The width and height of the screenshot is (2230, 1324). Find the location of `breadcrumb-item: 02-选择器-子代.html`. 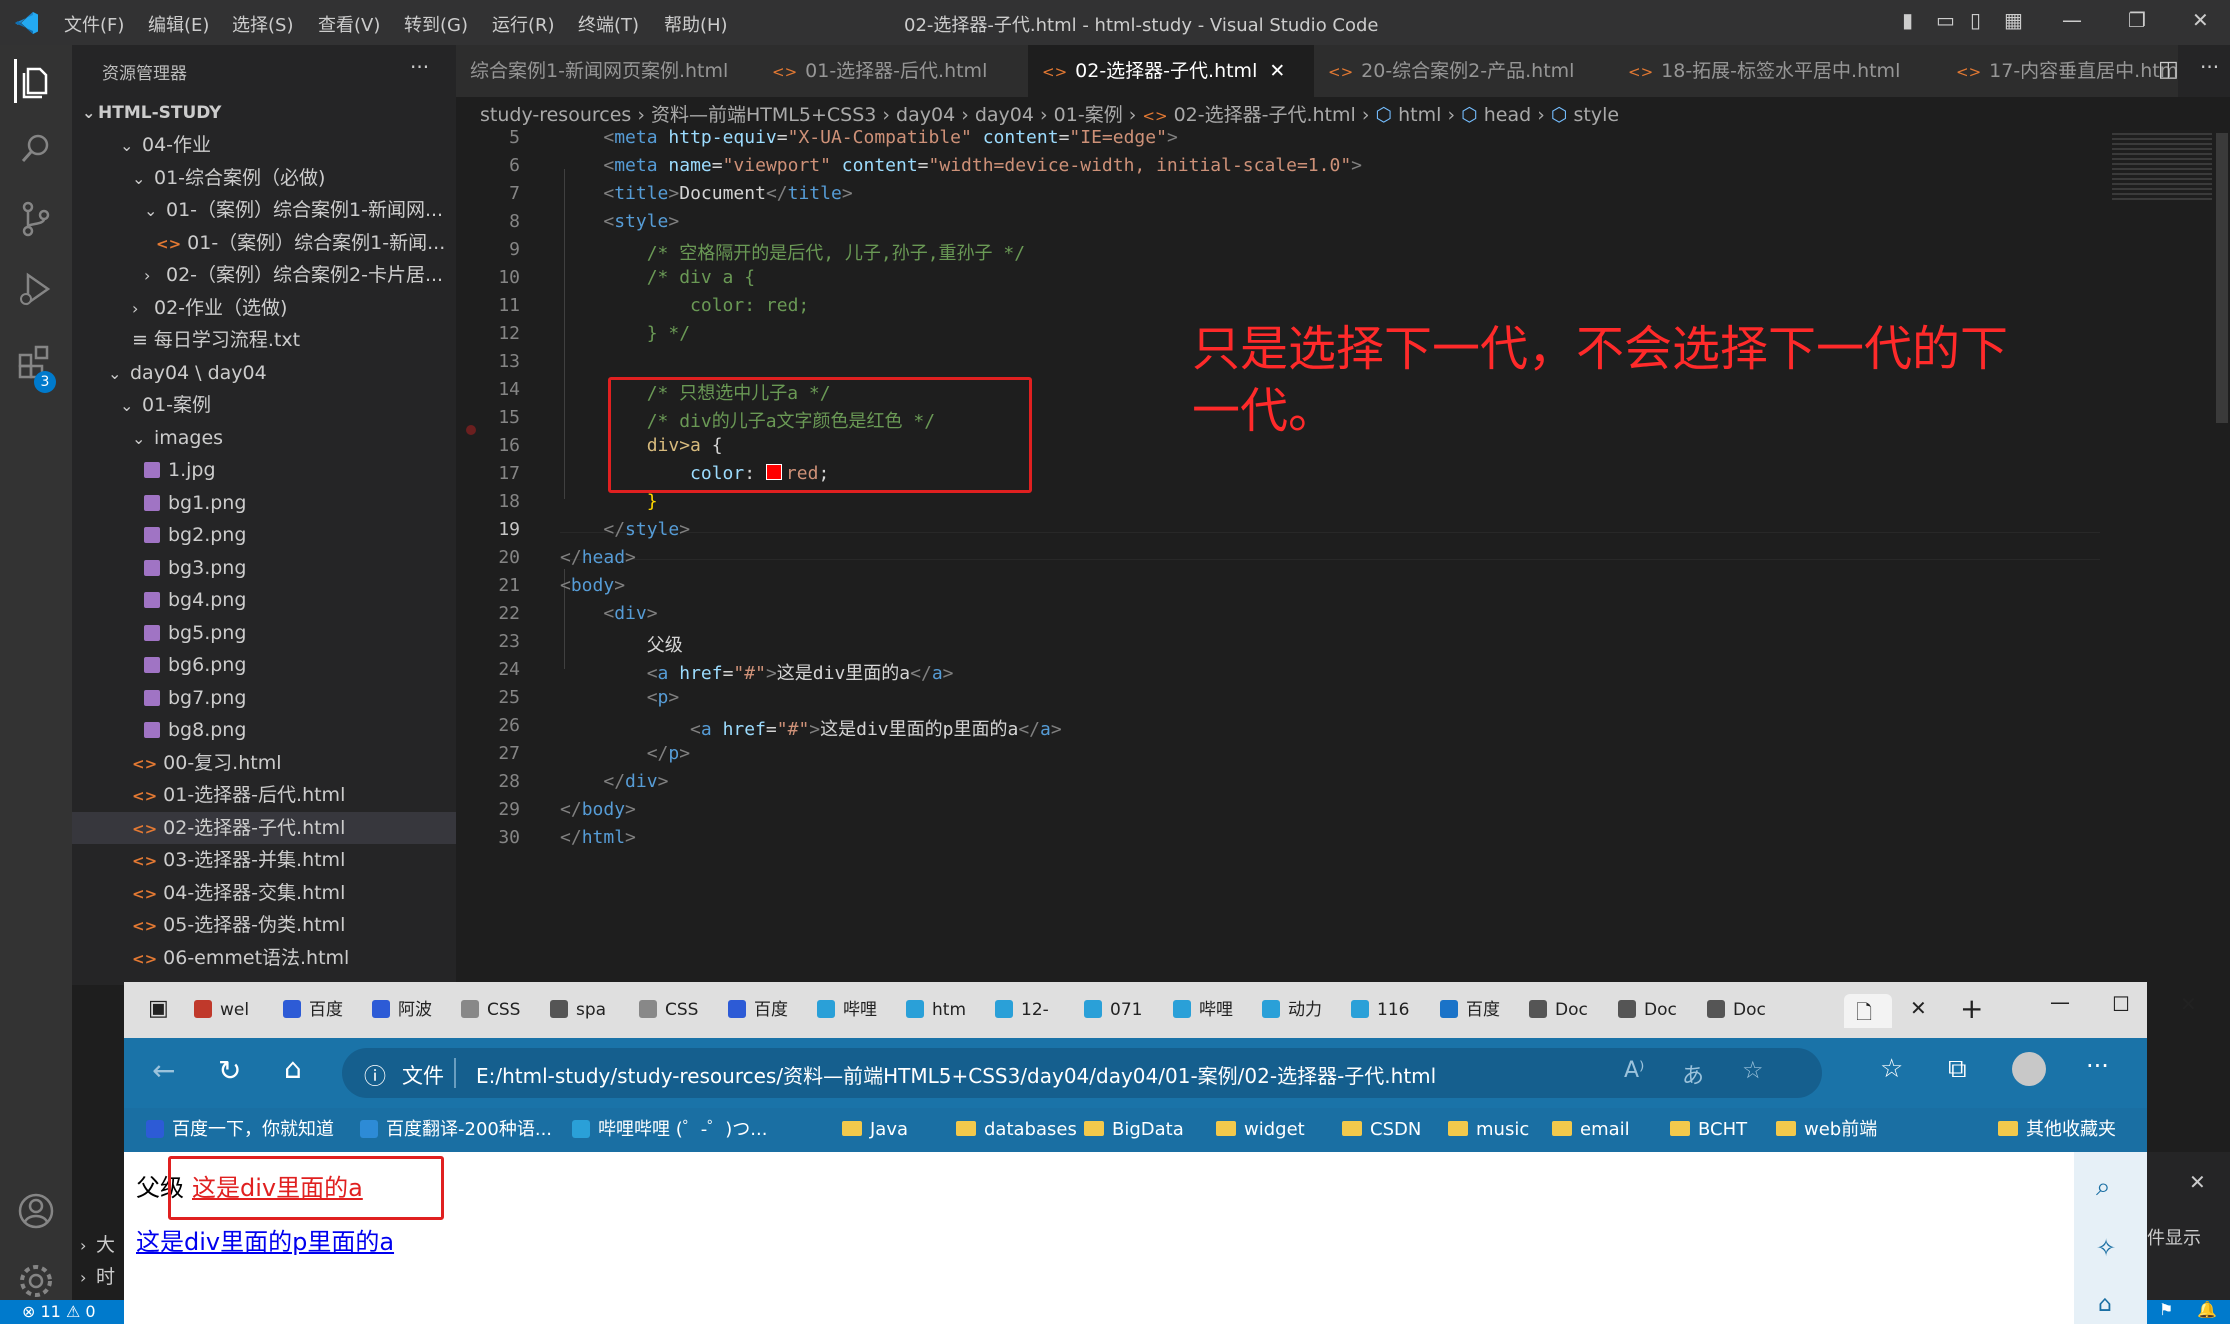

breadcrumb-item: 02-选择器-子代.html is located at coordinates (1265, 115).